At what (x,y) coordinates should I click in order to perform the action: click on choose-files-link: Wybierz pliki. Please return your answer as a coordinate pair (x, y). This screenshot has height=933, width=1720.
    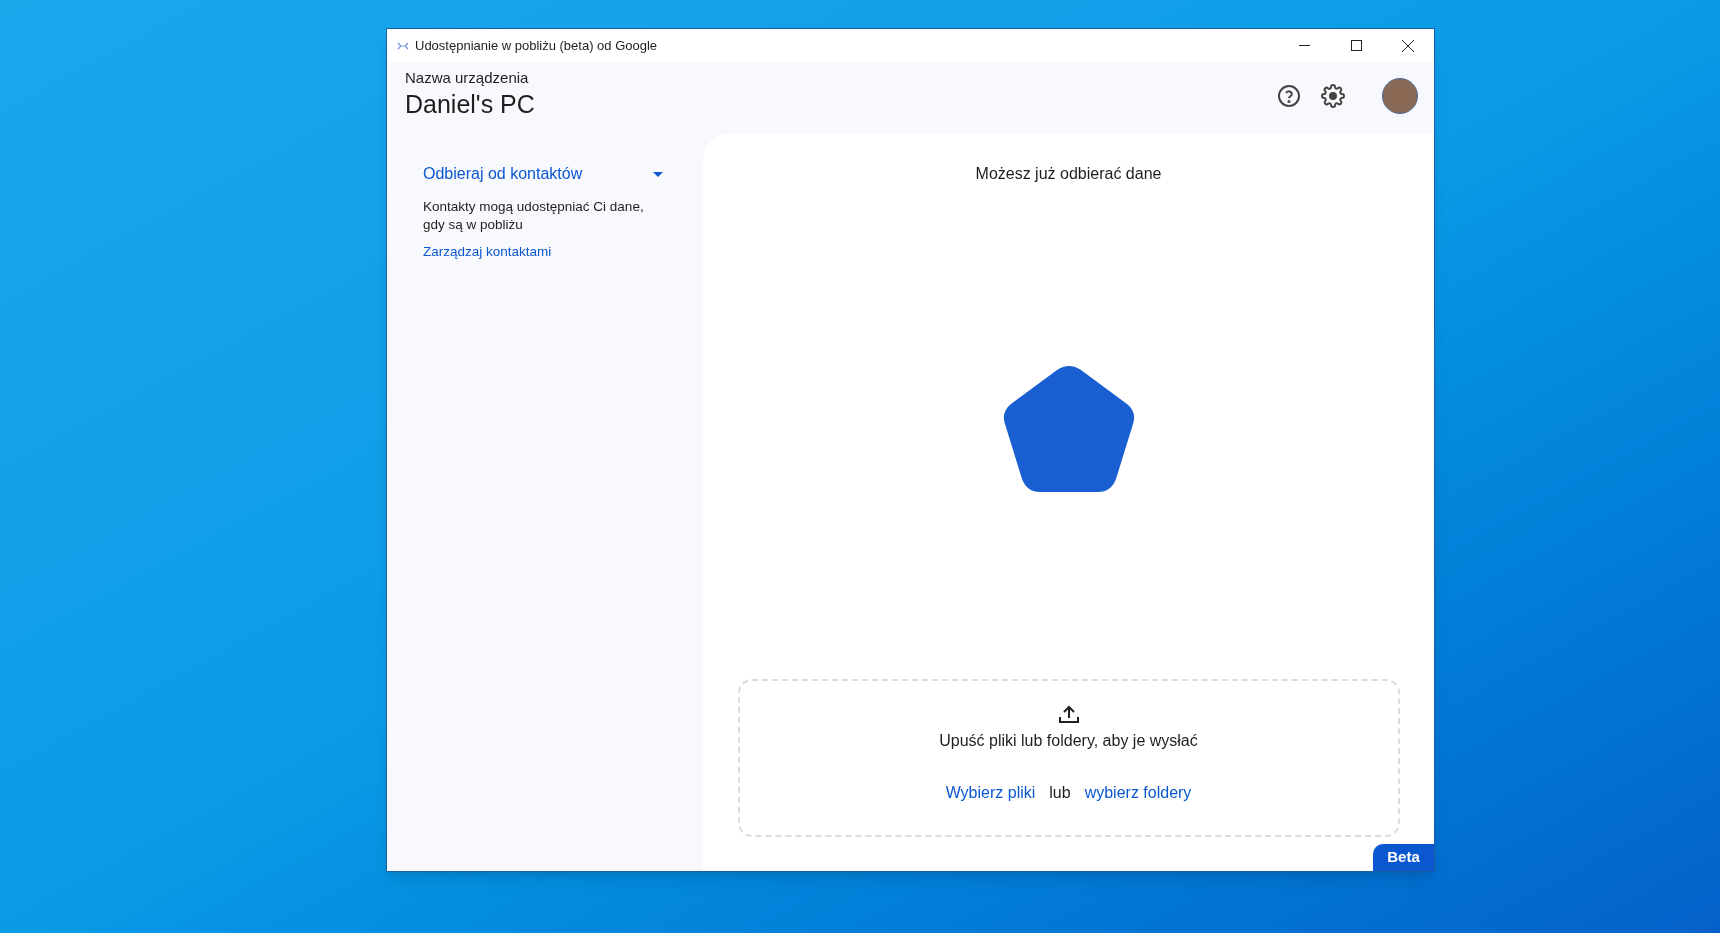
    Looking at the image, I should click on (990, 793).